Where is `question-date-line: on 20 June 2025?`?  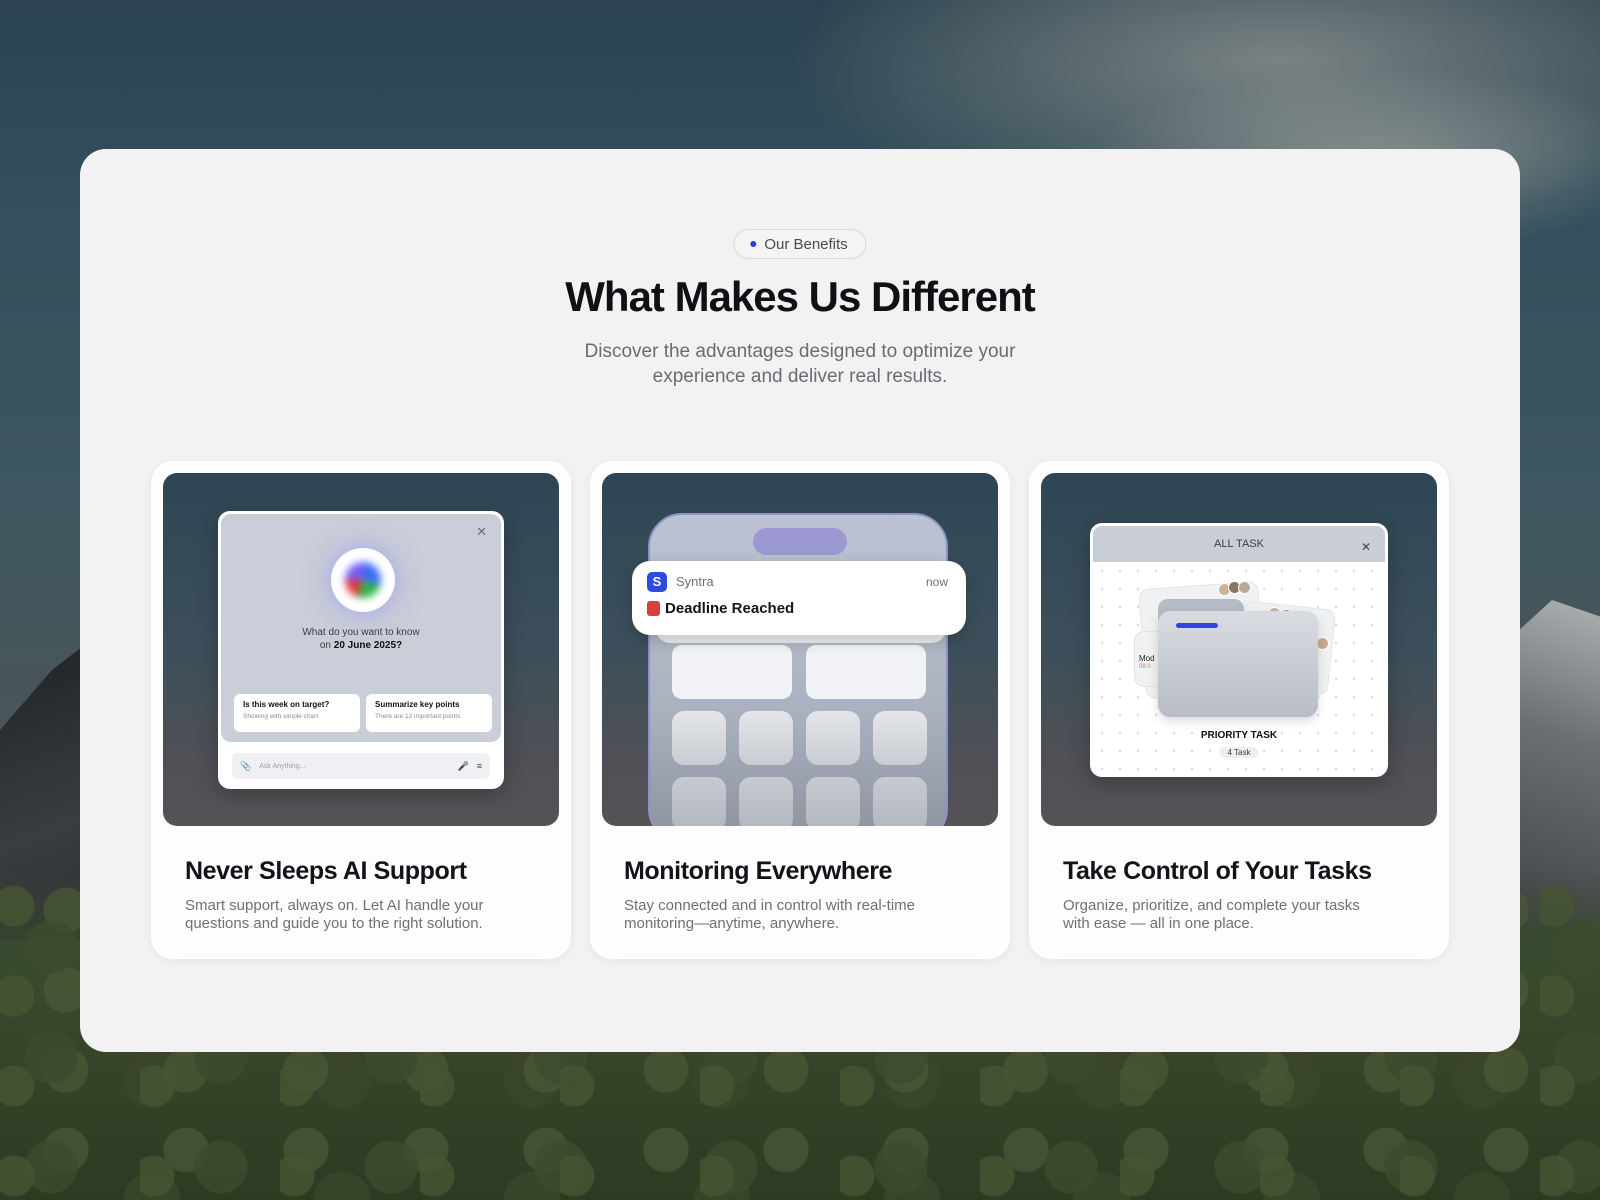 question-date-line: on 20 June 2025? is located at coordinates (361, 645).